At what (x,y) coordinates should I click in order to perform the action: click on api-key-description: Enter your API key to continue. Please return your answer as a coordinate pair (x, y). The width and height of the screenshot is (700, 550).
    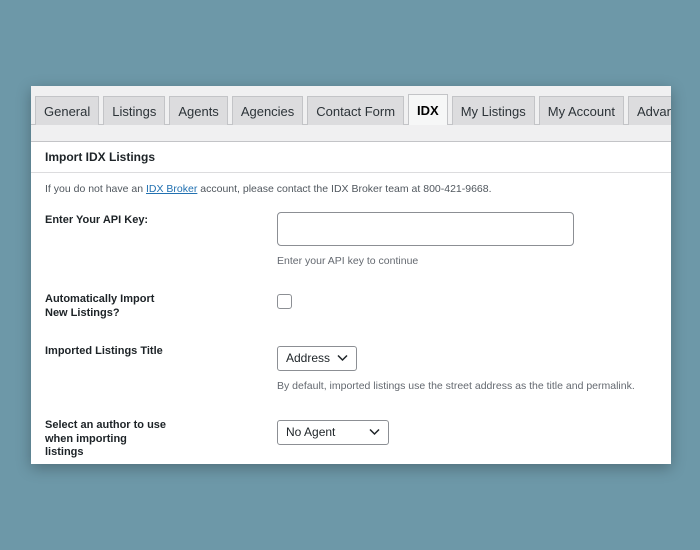
    Looking at the image, I should click on (348, 261).